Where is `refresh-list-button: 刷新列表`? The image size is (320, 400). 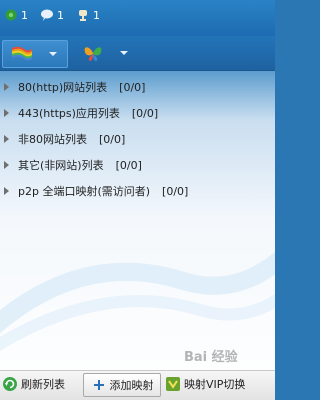 refresh-list-button: 刷新列表 is located at coordinates (33, 384).